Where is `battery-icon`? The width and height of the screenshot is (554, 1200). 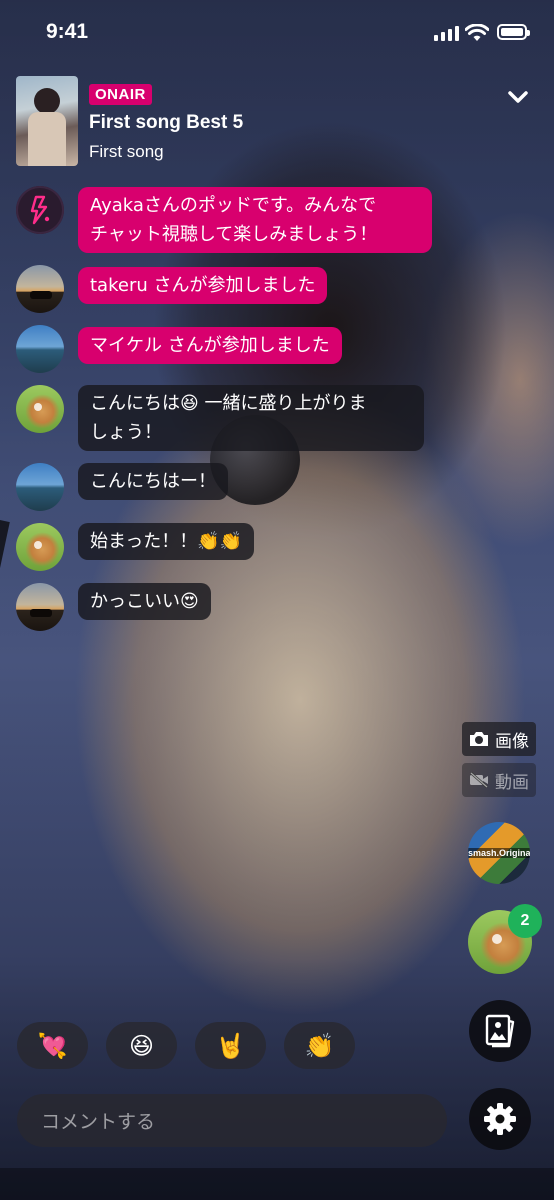 battery-icon is located at coordinates (513, 32).